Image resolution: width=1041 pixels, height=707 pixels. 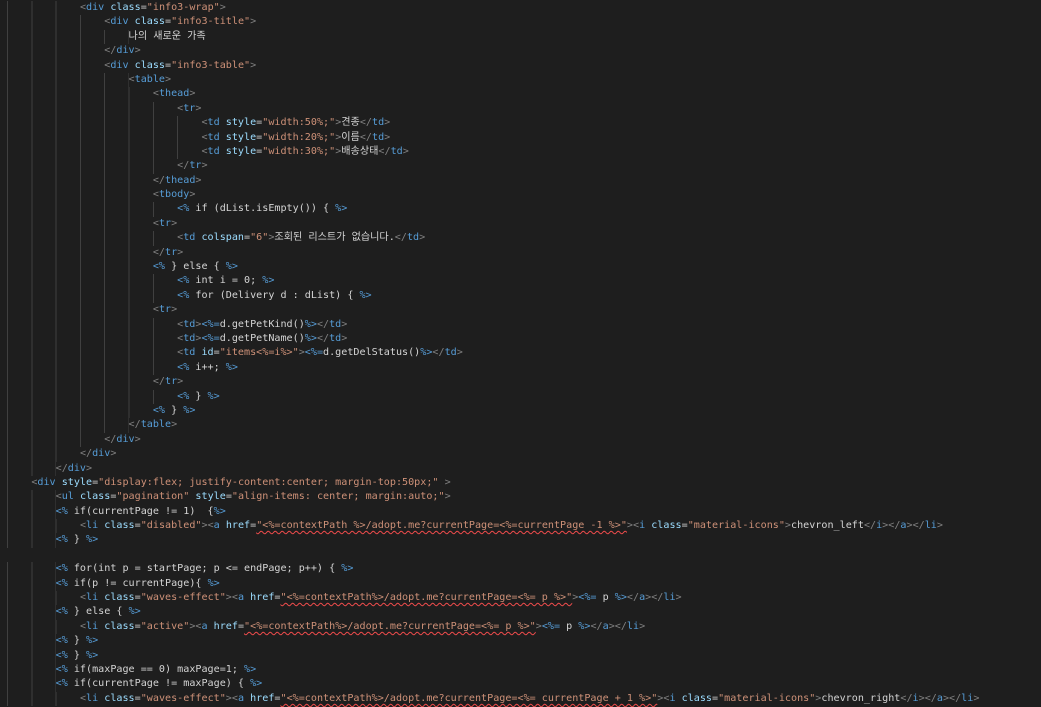 I want to click on code-line: <% } %>, so click(x=524, y=411).